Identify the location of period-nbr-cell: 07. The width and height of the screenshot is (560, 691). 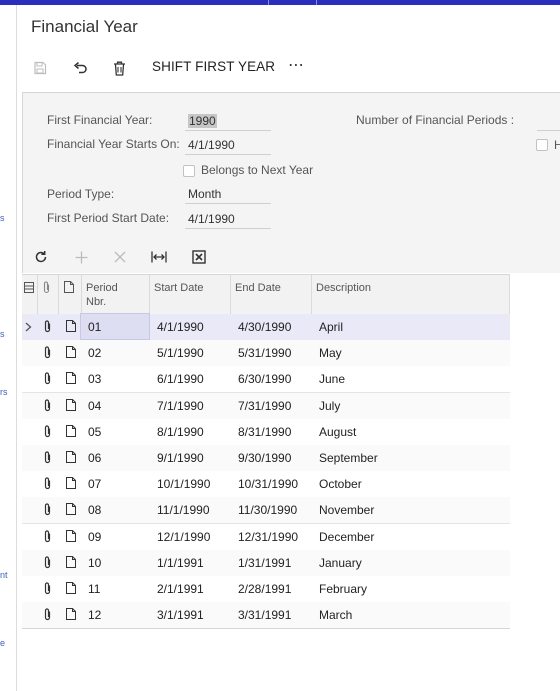
(94, 484).